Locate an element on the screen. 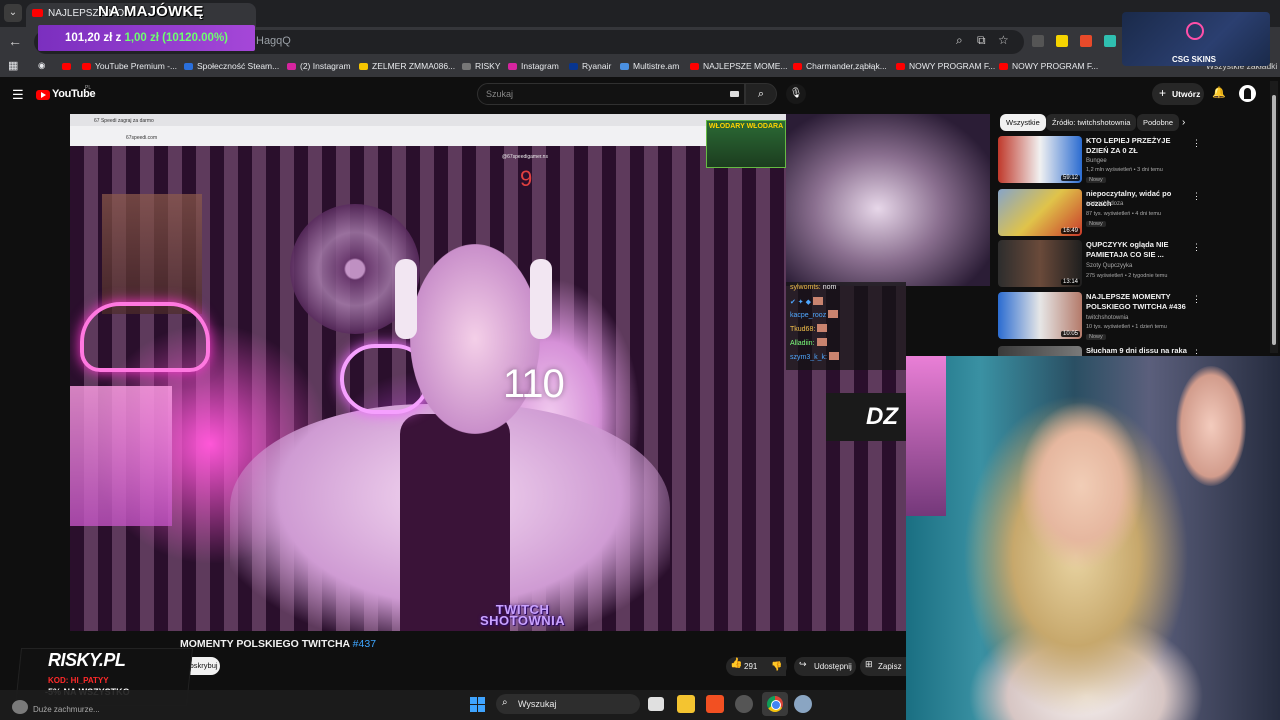  video-title: MOMENTY POLSKIEGO TWITCHA #437 is located at coordinates (278, 644).